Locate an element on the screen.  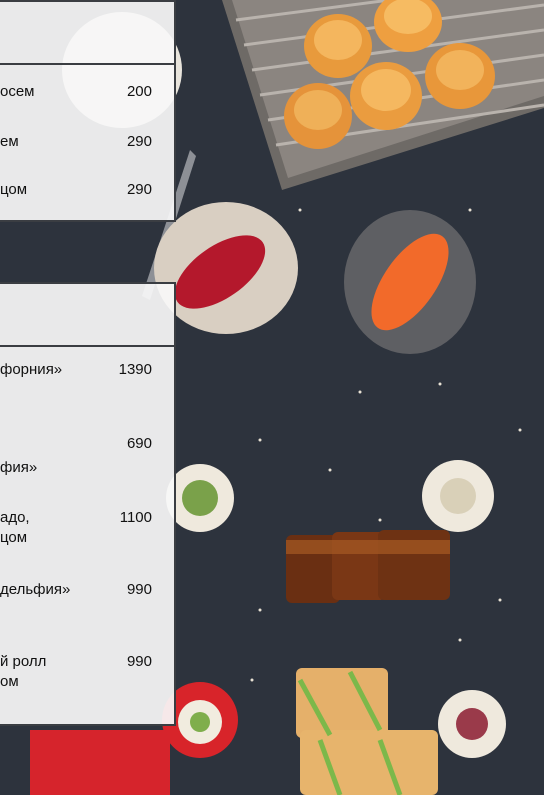
menu-item-name: осем is located at coordinates (17, 91).